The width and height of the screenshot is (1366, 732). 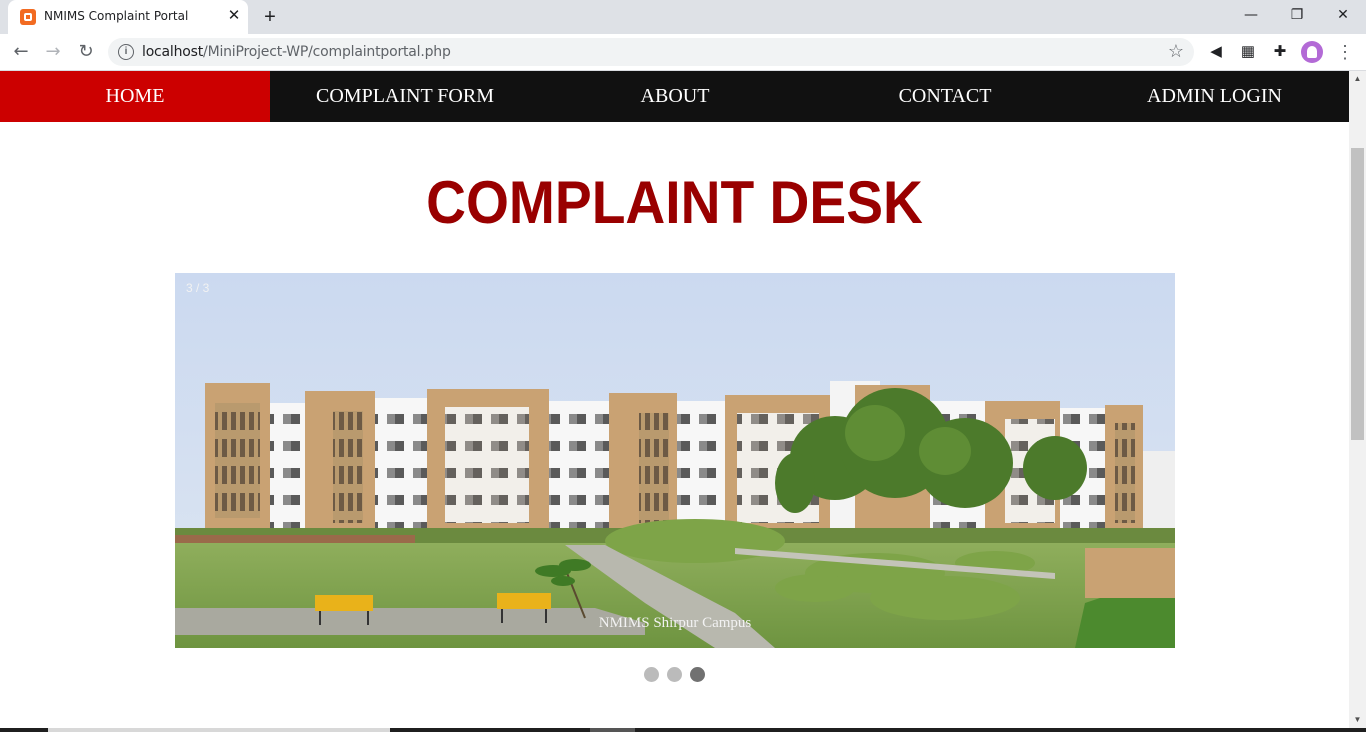 What do you see at coordinates (405, 96) in the screenshot?
I see `nav-complaint-form: COMPLAINT FORM` at bounding box center [405, 96].